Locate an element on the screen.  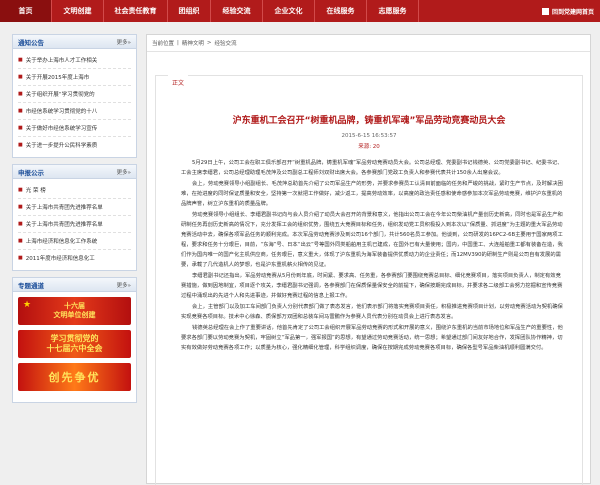
notice-item: ■ 关于组织开展“学习贯彻党的 is located at coordinates (74, 94).